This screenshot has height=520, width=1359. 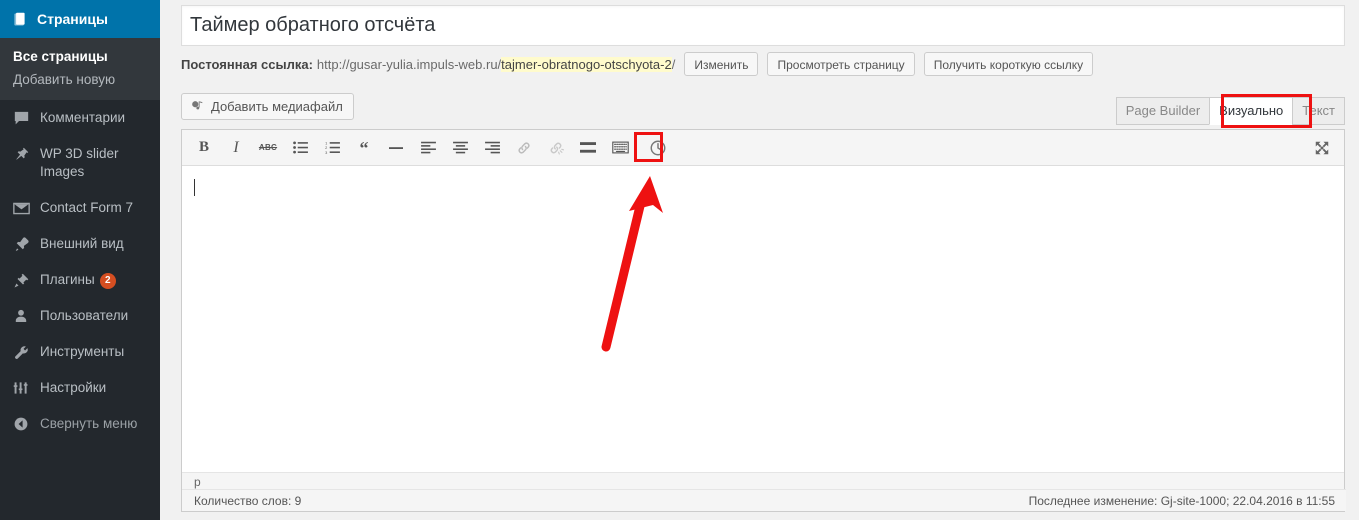 I want to click on user-icon, so click(x=21, y=316).